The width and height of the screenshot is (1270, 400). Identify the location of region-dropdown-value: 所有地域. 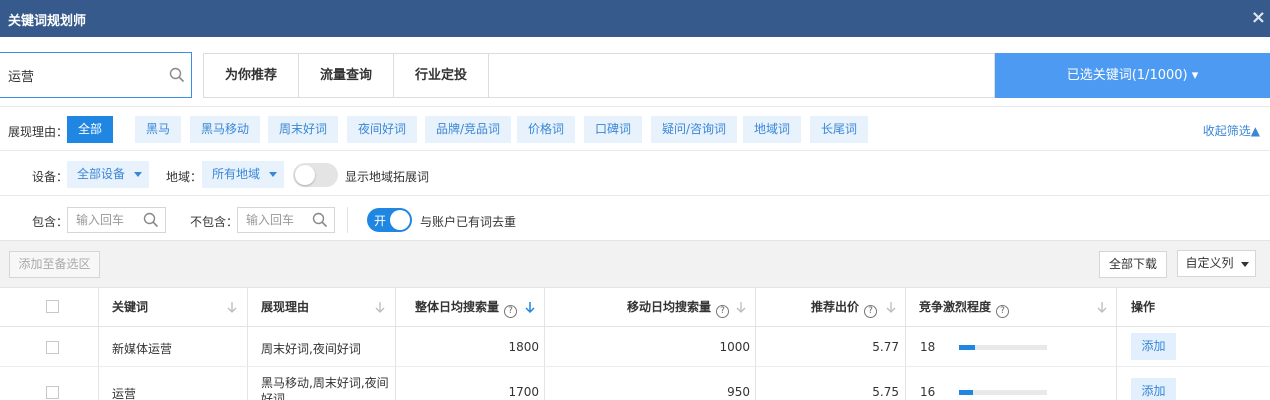
(236, 174).